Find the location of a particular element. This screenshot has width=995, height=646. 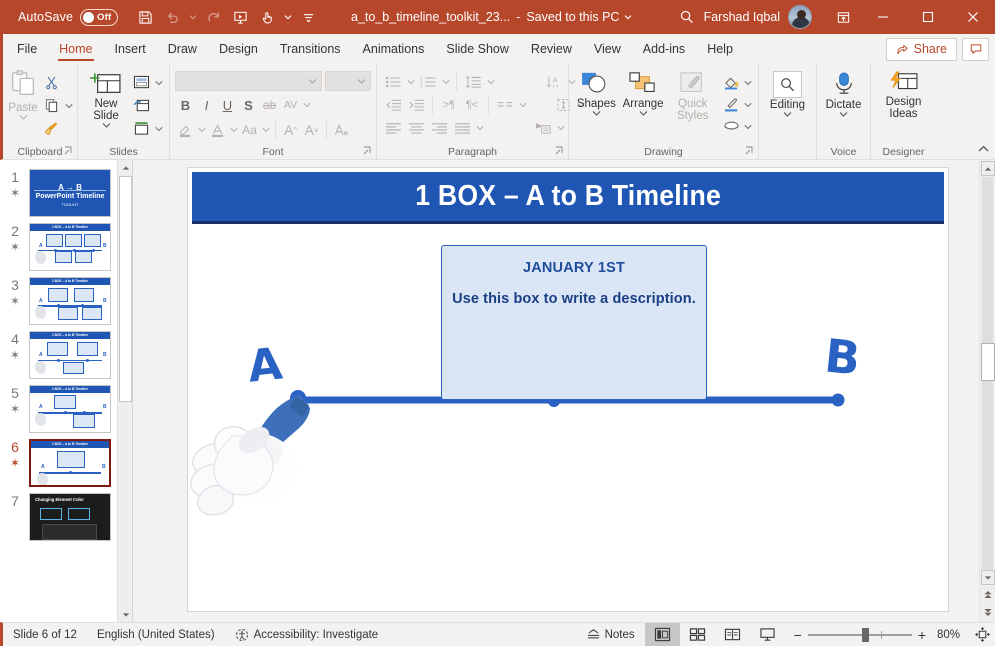

tab-add-ins: Add-ins is located at coordinates (664, 49).